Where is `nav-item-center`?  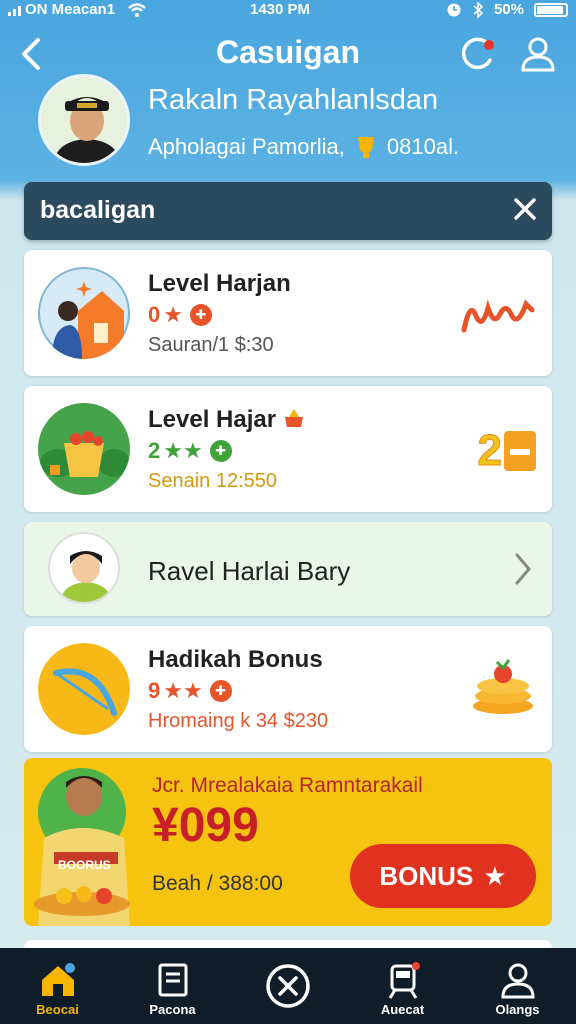
nav-item-center is located at coordinates (287, 986).